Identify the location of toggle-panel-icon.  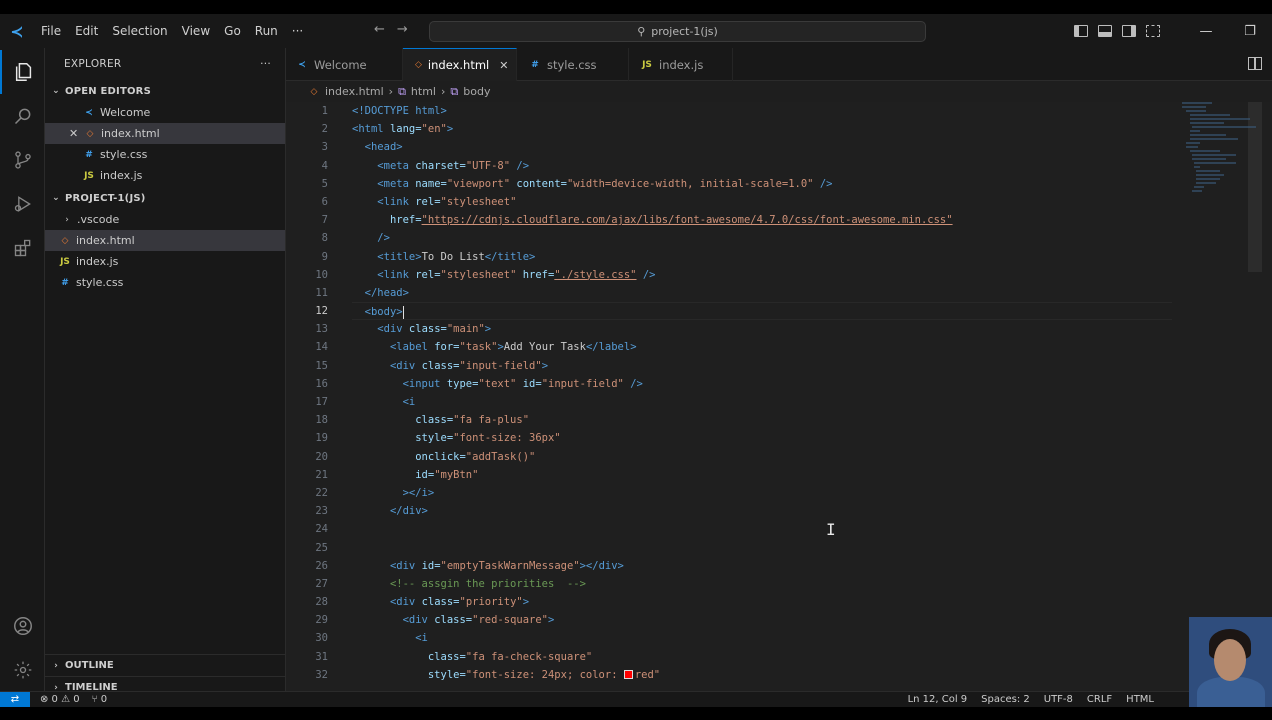
(1105, 31).